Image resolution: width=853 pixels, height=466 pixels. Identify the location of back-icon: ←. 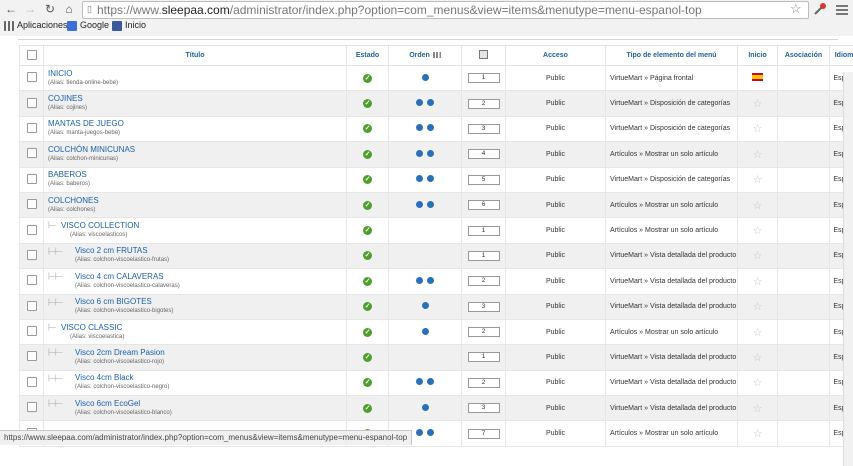
(11, 9).